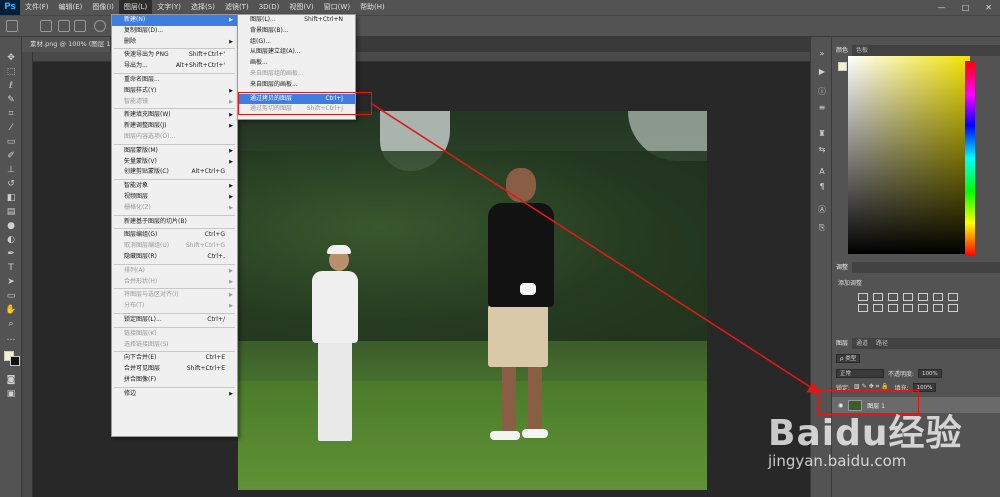  Describe the element at coordinates (11, 212) in the screenshot. I see `gradient-tool-icon: ▤` at that location.